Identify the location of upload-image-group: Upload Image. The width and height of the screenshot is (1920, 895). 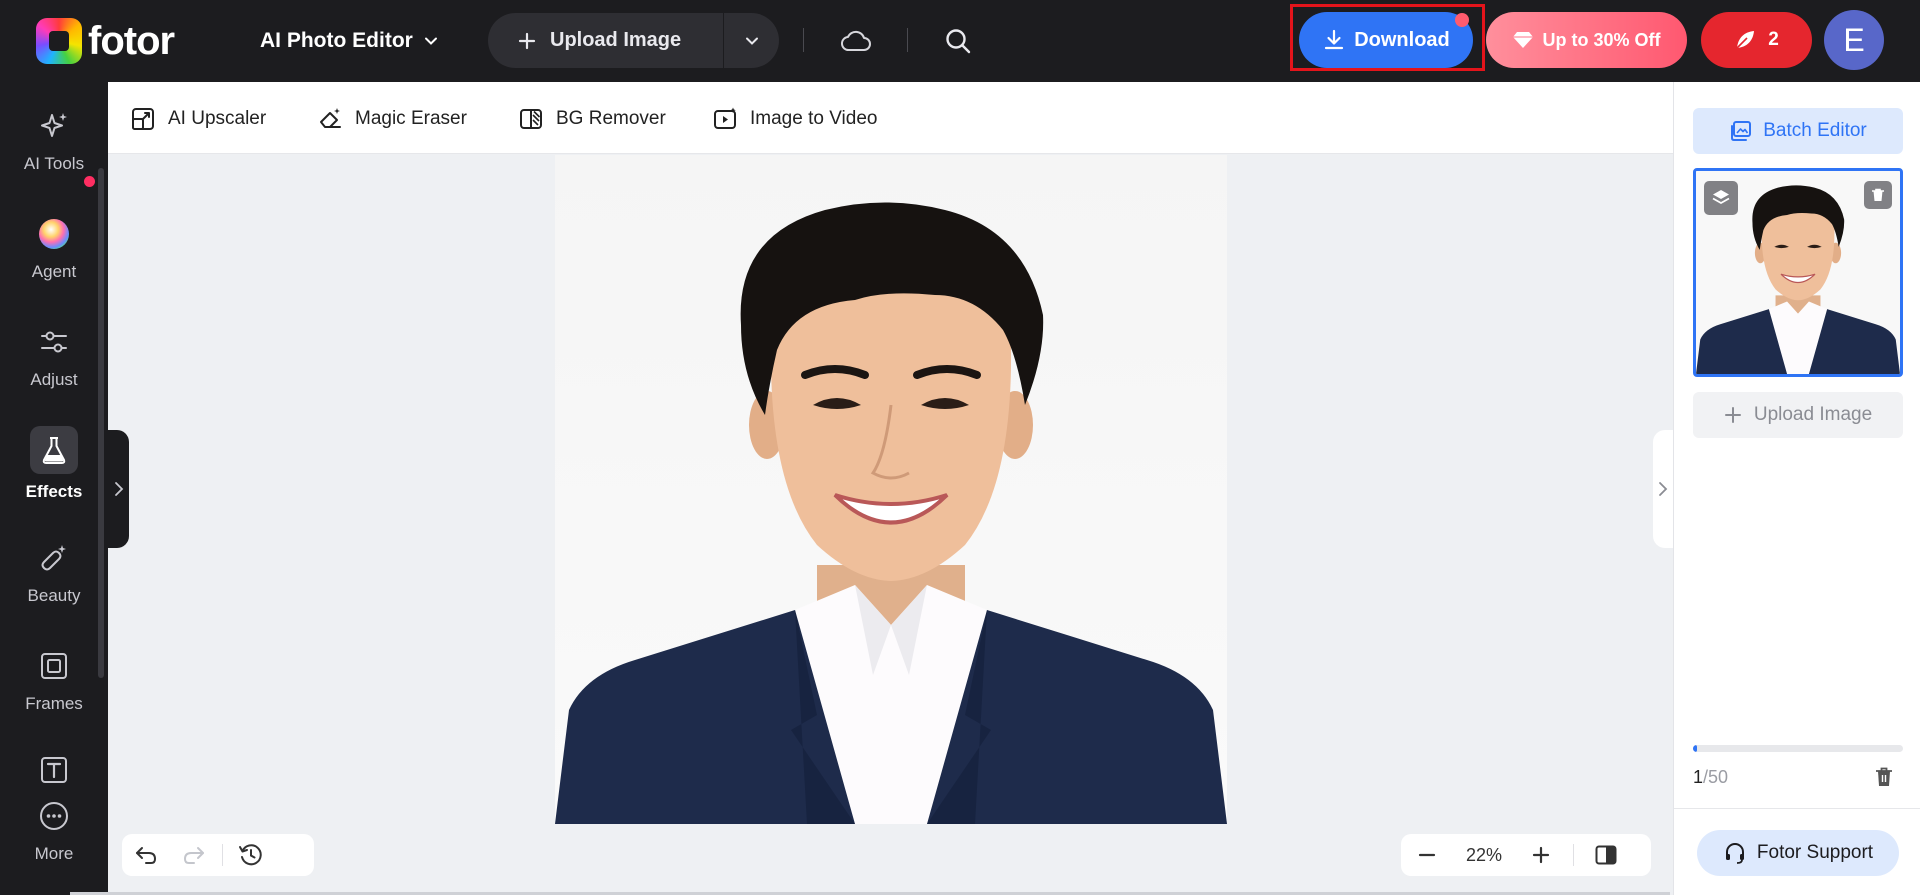
(633, 40).